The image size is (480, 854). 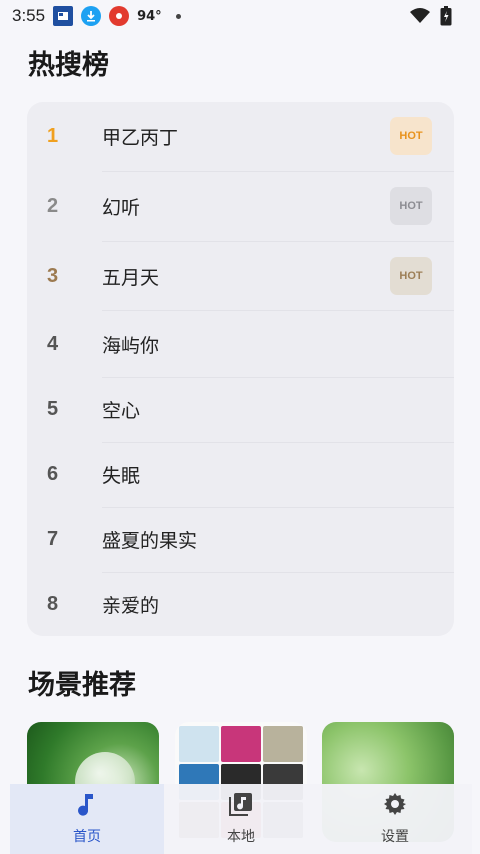 I want to click on hot-search-row: 2 幻听 HOT, so click(x=240, y=206).